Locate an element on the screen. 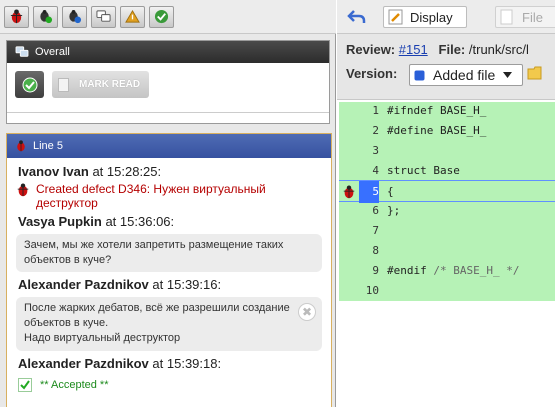 This screenshot has height=407, width=555. code-text: struct Base is located at coordinates (423, 171).